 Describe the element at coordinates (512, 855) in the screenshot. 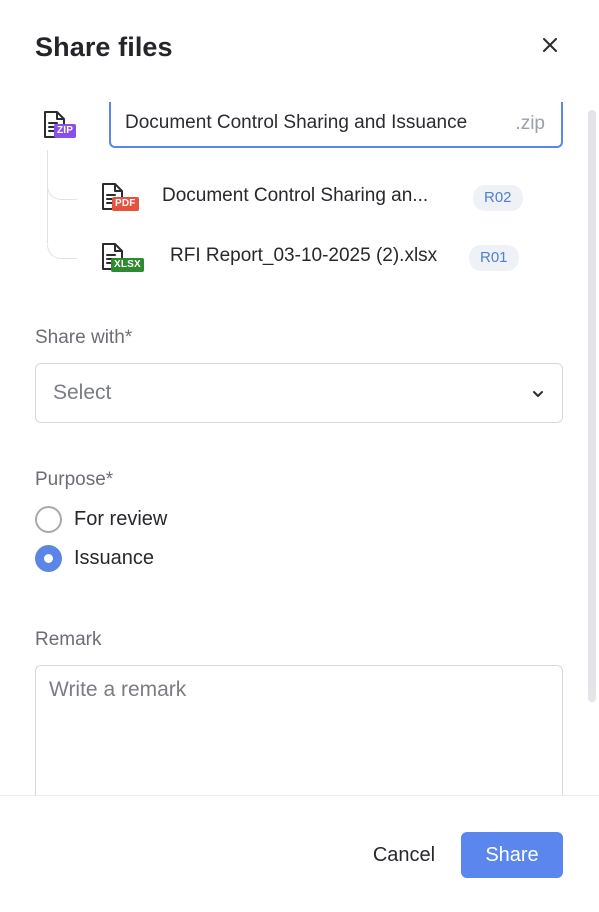

I see `share-button: Share` at that location.